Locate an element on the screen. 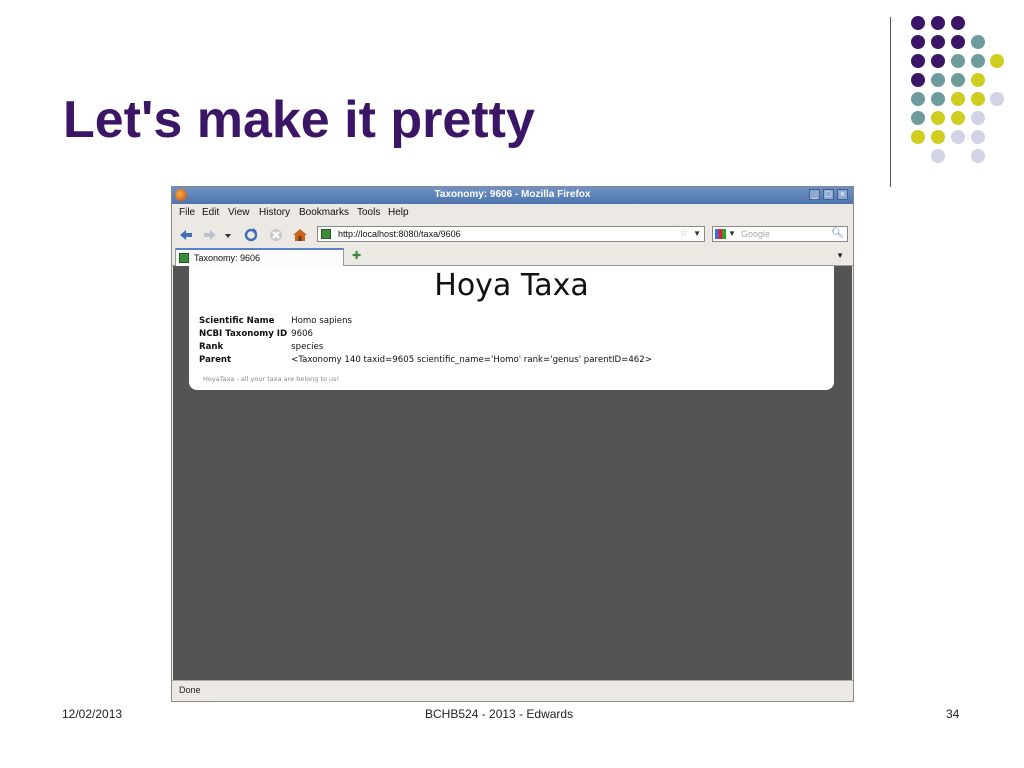  tab-bar: Taxonomy: 9606 ✚ ▼ is located at coordinates (512, 256).